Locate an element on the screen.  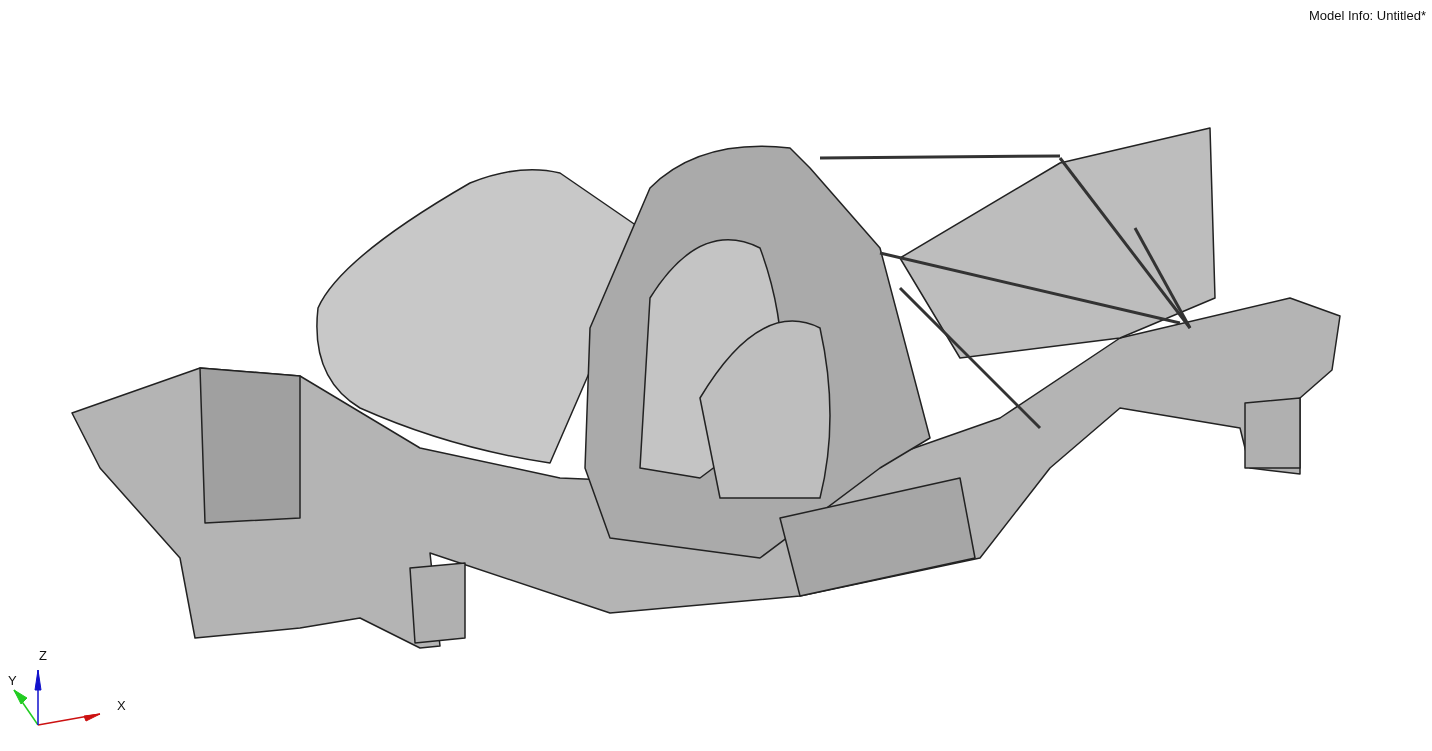
model-info-label: Model Info: Untitled* is located at coordinates (1367, 15).